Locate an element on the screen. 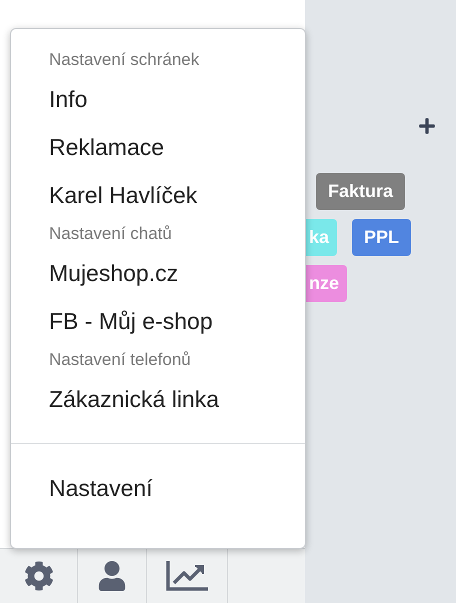  menu-item: FB - Můj e-shop is located at coordinates (158, 321).